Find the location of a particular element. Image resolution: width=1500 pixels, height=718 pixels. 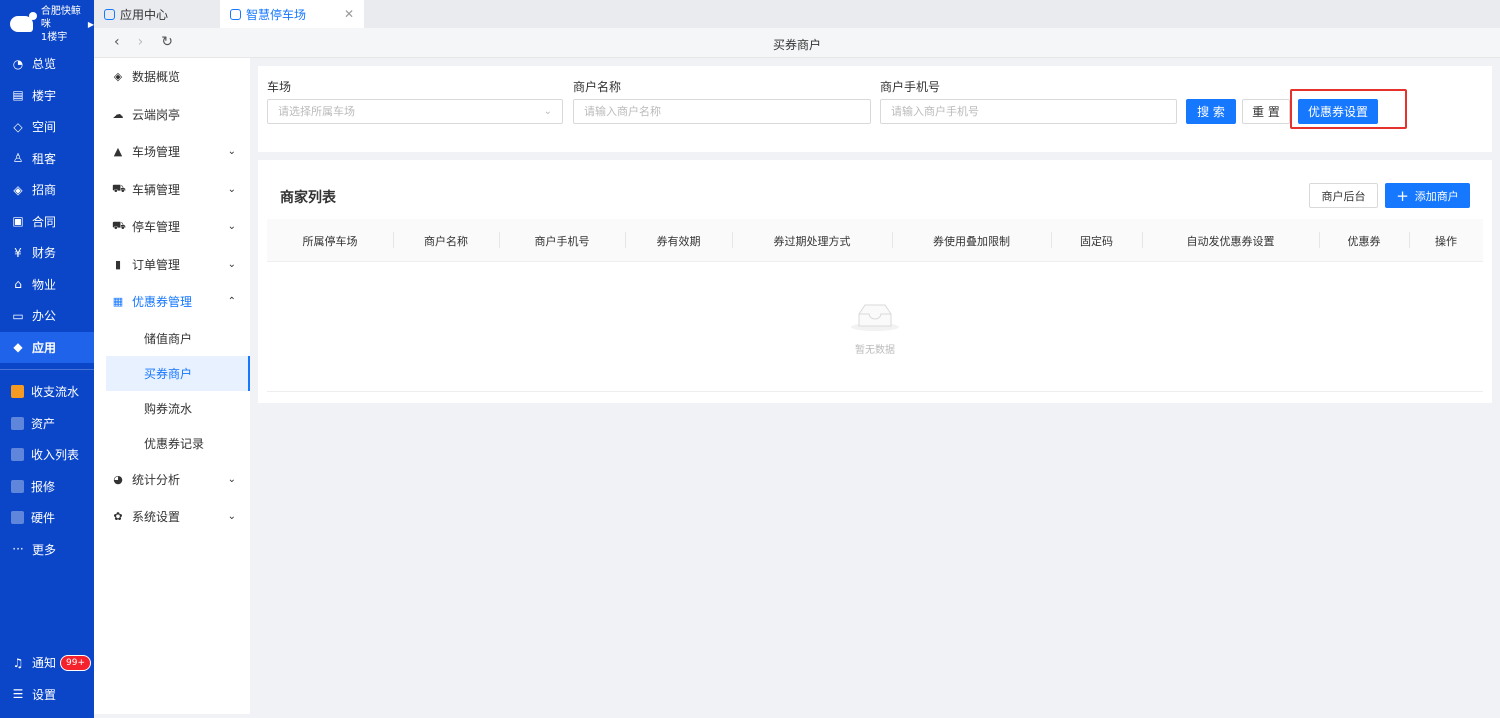

rail-item-overview: ◔ 总览 is located at coordinates (47, 64).